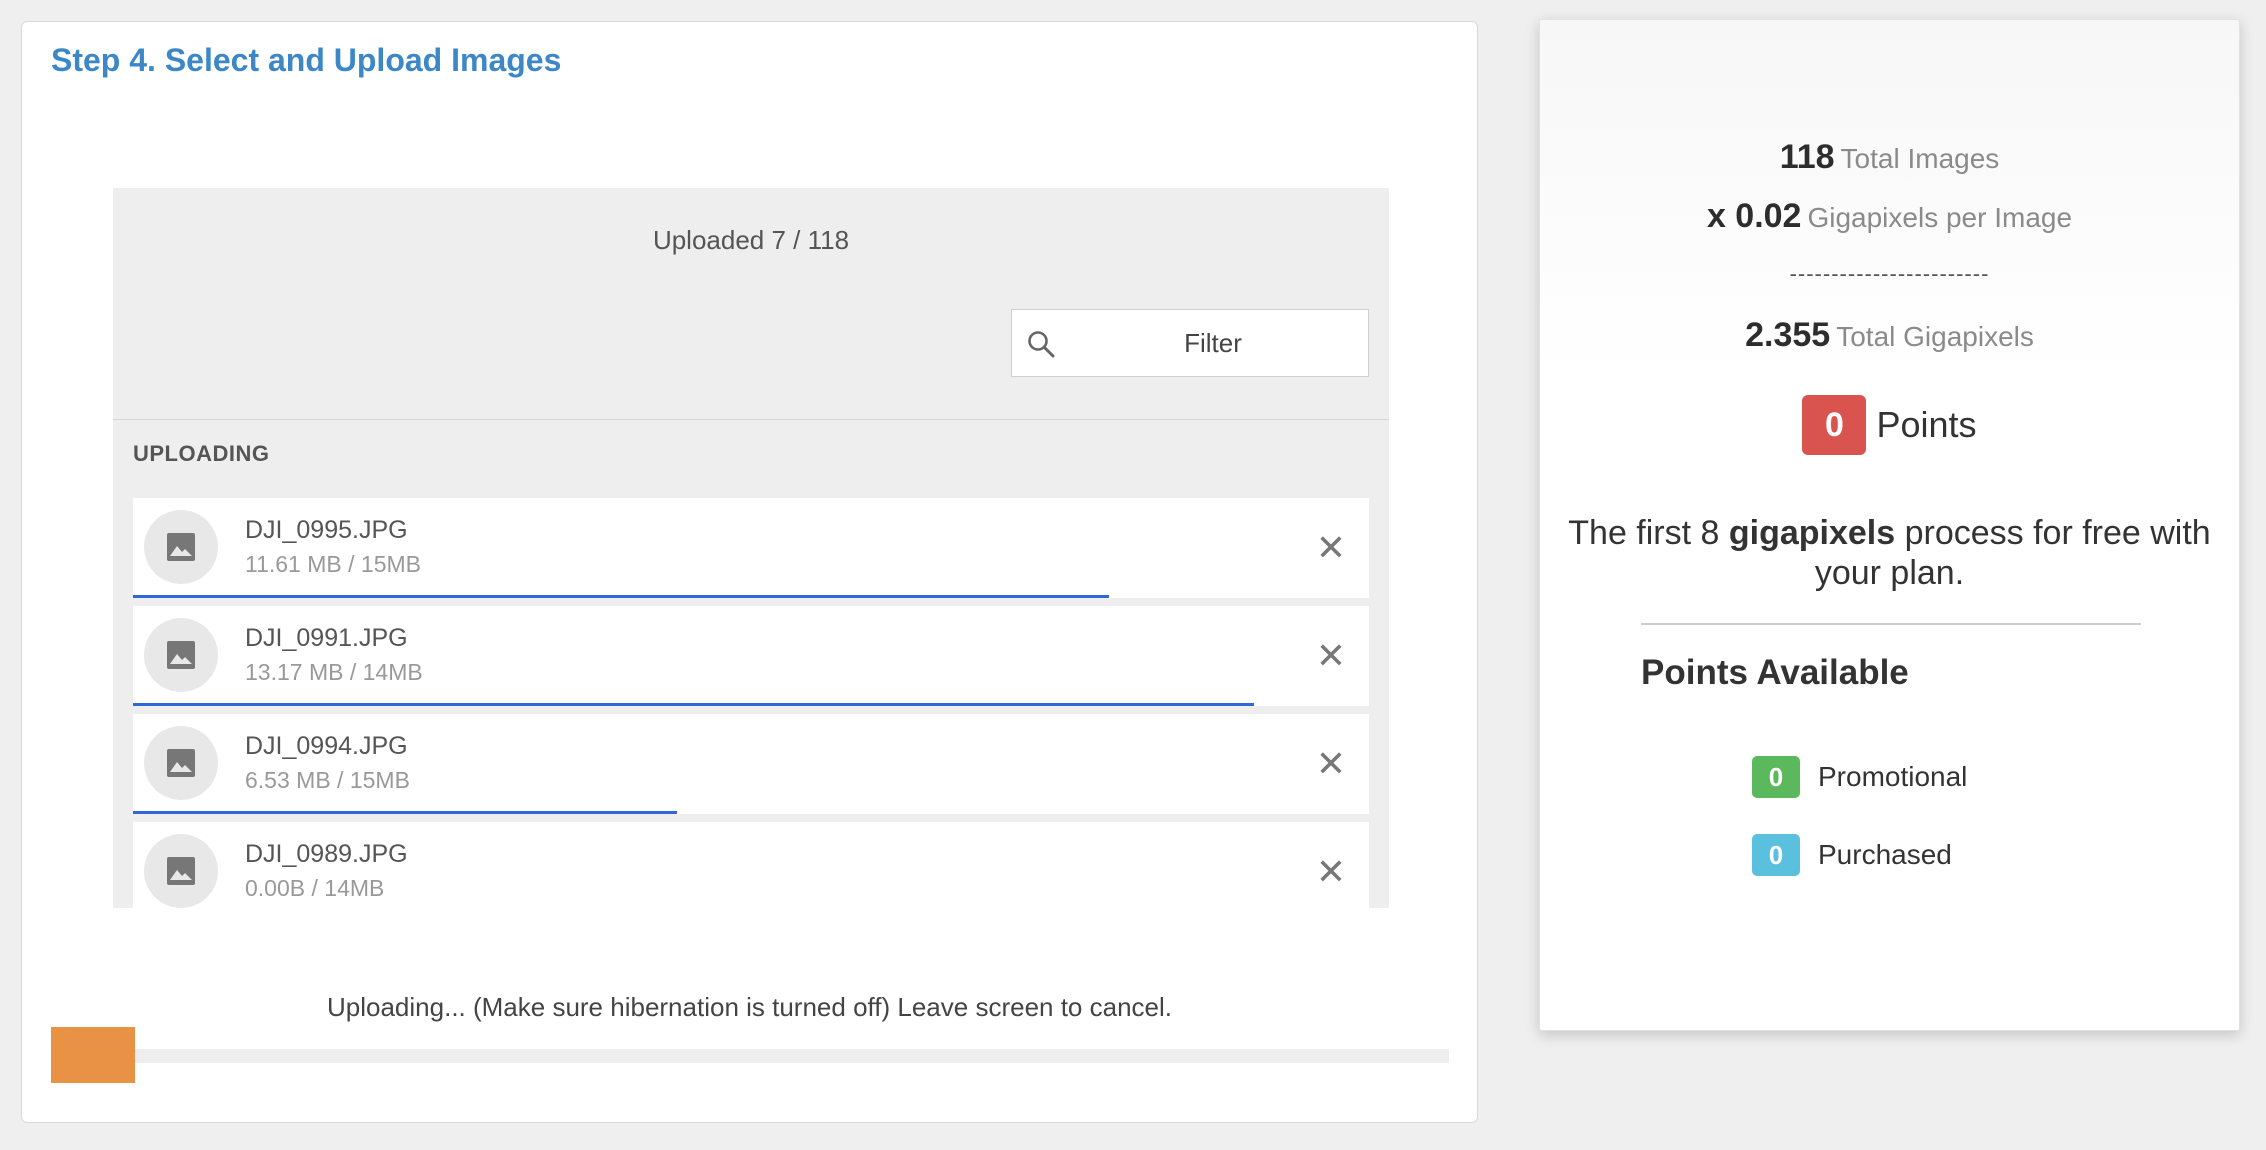  I want to click on purchased-points-row: 0 Purchased, so click(1852, 855).